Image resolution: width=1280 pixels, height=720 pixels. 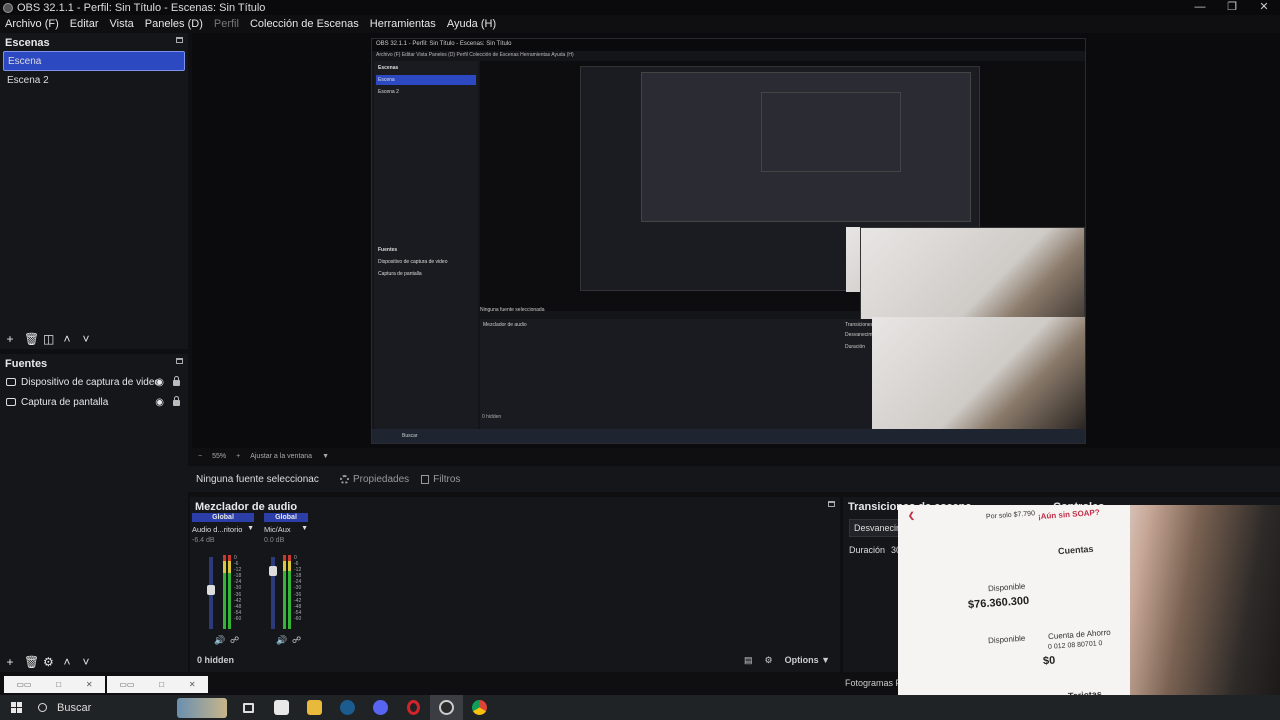 I want to click on scene-item-escena-2: Escena 2, so click(x=94, y=81).